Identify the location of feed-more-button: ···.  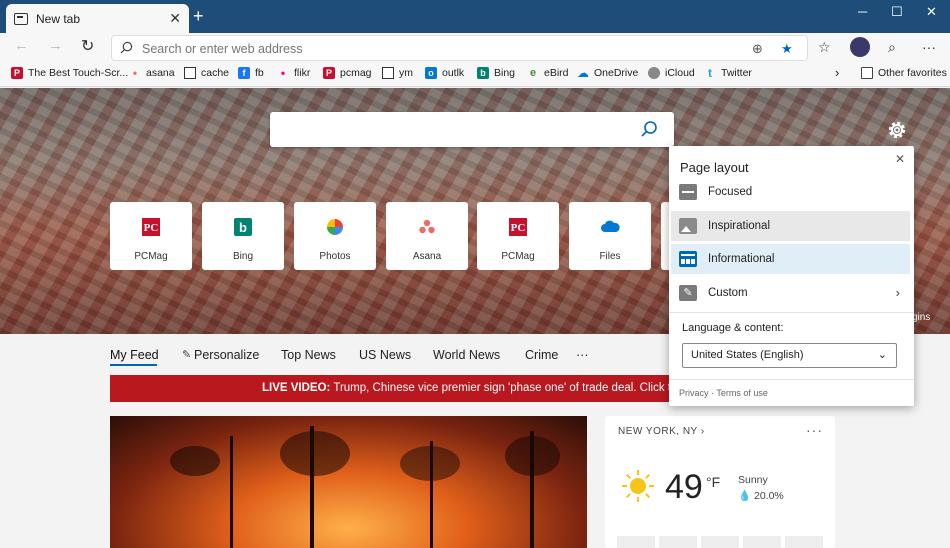
(582, 355).